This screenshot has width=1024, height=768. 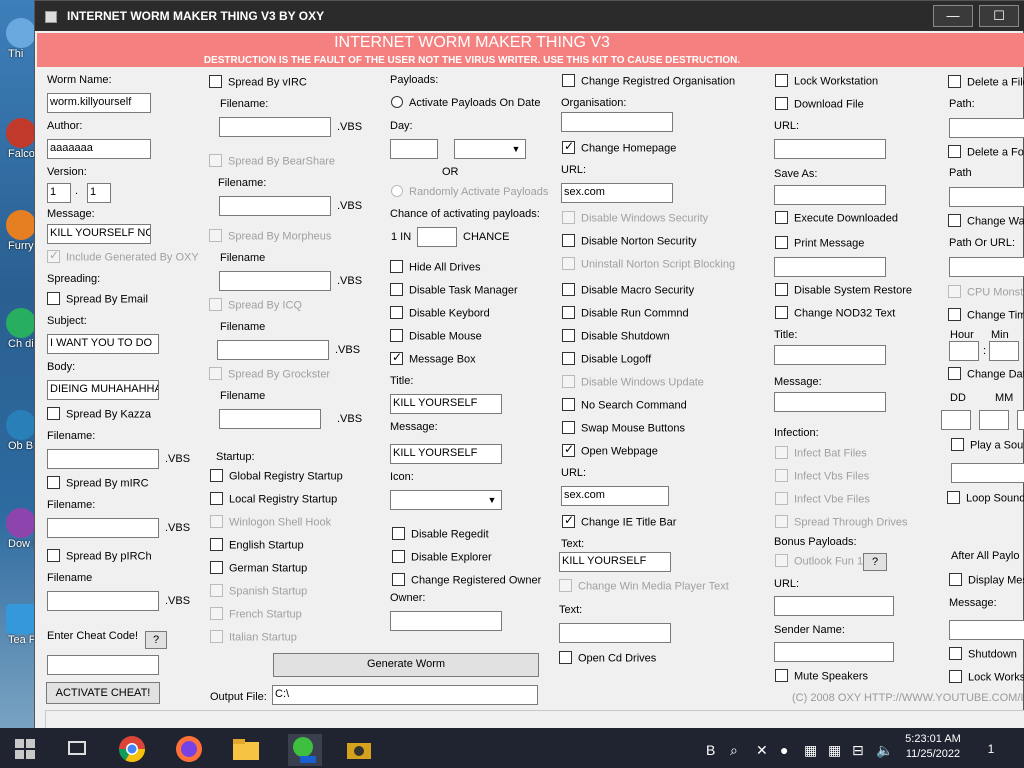 I want to click on icq-filename-input, so click(x=273, y=350).